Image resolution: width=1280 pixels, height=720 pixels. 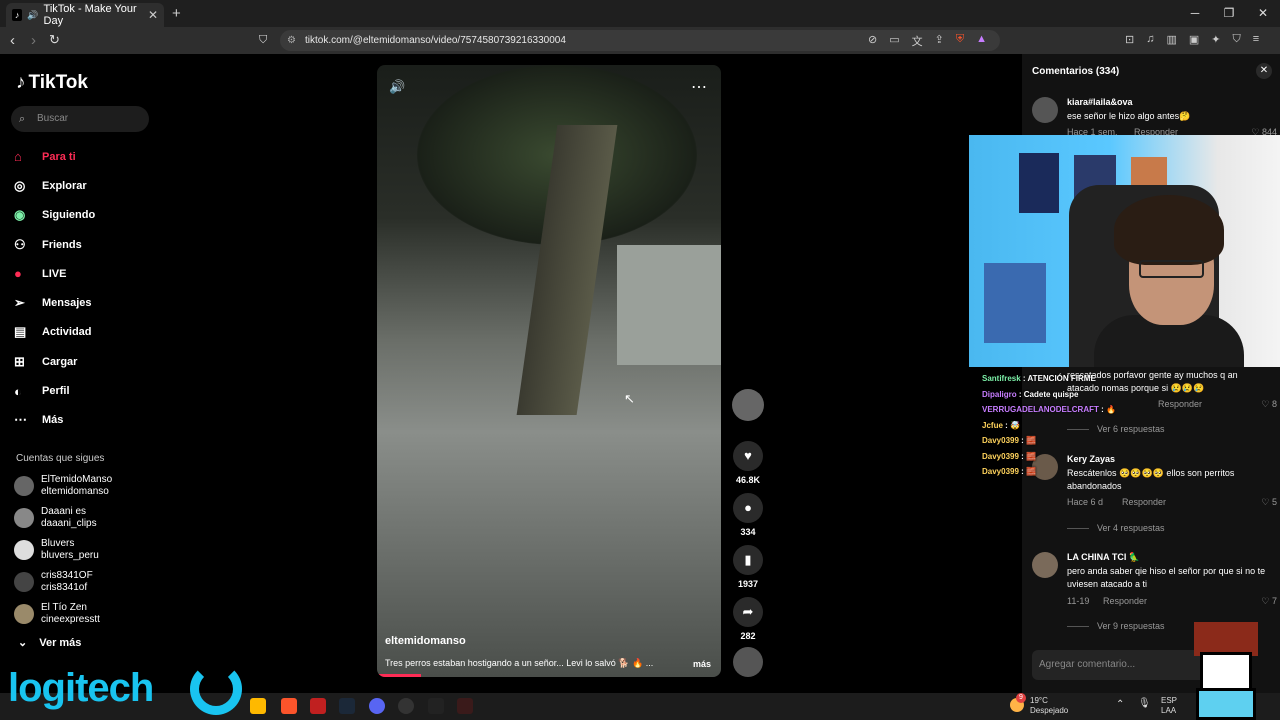 What do you see at coordinates (258, 706) in the screenshot?
I see `file-explorer-icon` at bounding box center [258, 706].